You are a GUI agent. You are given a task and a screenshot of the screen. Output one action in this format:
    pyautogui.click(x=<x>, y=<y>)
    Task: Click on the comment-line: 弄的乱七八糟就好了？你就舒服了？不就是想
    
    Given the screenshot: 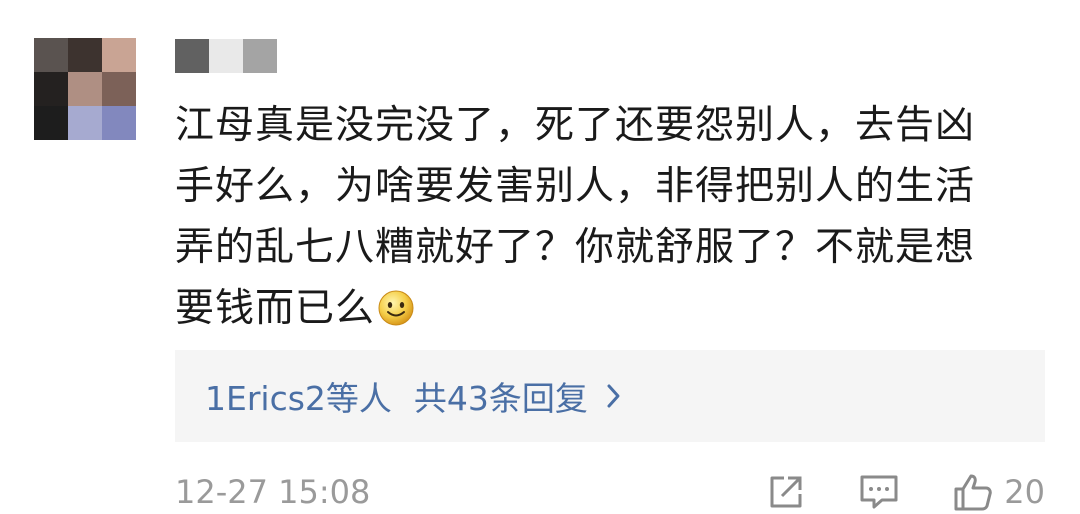 What is the action you would take?
    pyautogui.click(x=575, y=247)
    